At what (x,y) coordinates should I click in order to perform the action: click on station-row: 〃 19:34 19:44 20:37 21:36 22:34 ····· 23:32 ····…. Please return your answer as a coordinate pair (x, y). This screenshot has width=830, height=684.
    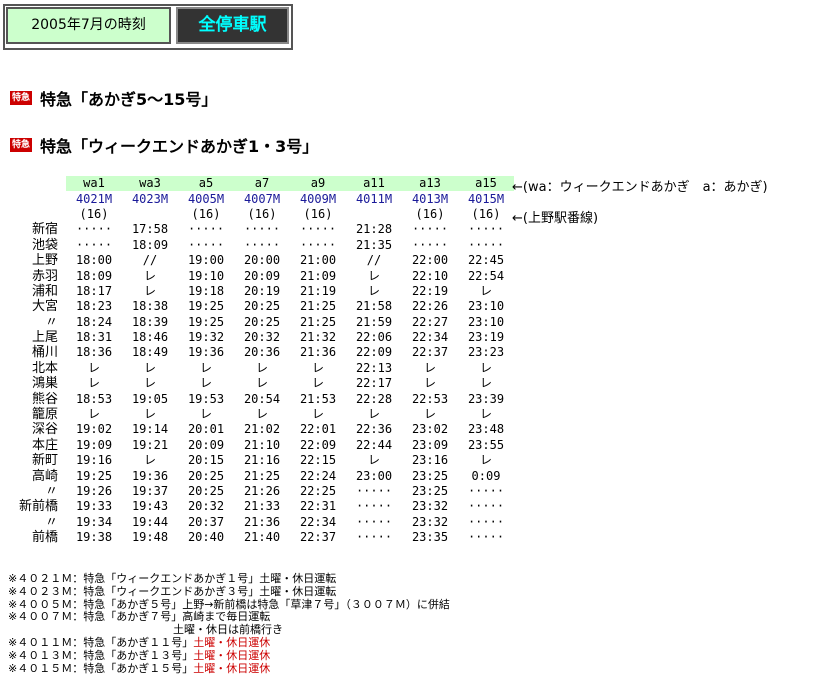
    Looking at the image, I should click on (260, 522).